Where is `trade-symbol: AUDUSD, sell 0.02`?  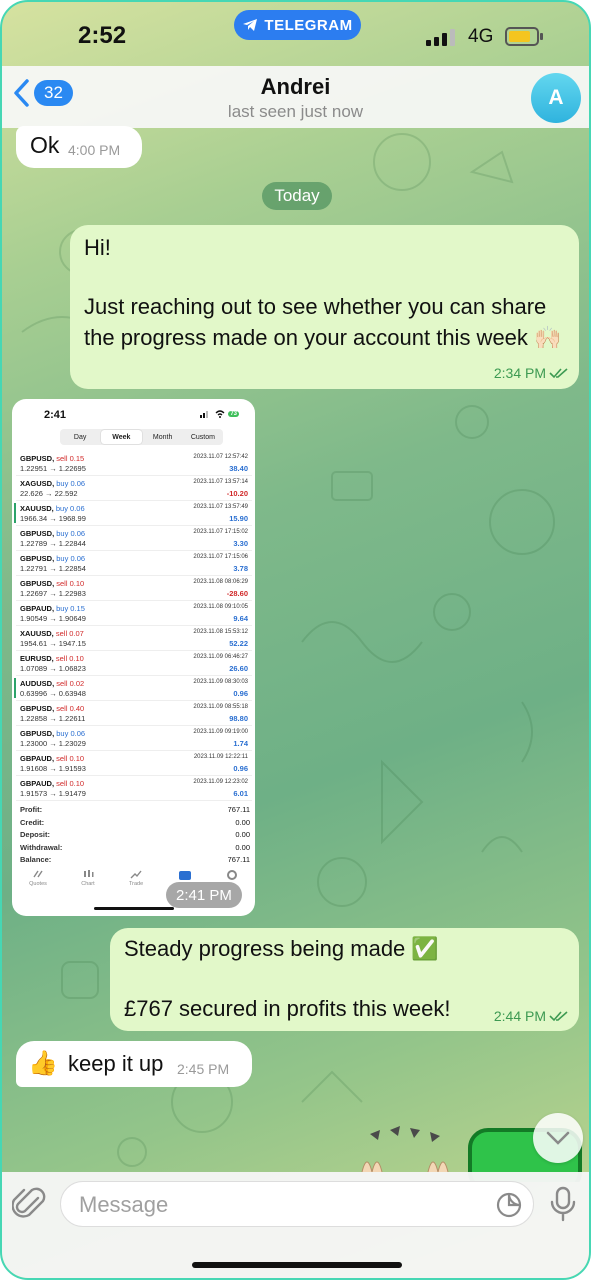
trade-symbol: AUDUSD, sell 0.02 is located at coordinates (52, 683).